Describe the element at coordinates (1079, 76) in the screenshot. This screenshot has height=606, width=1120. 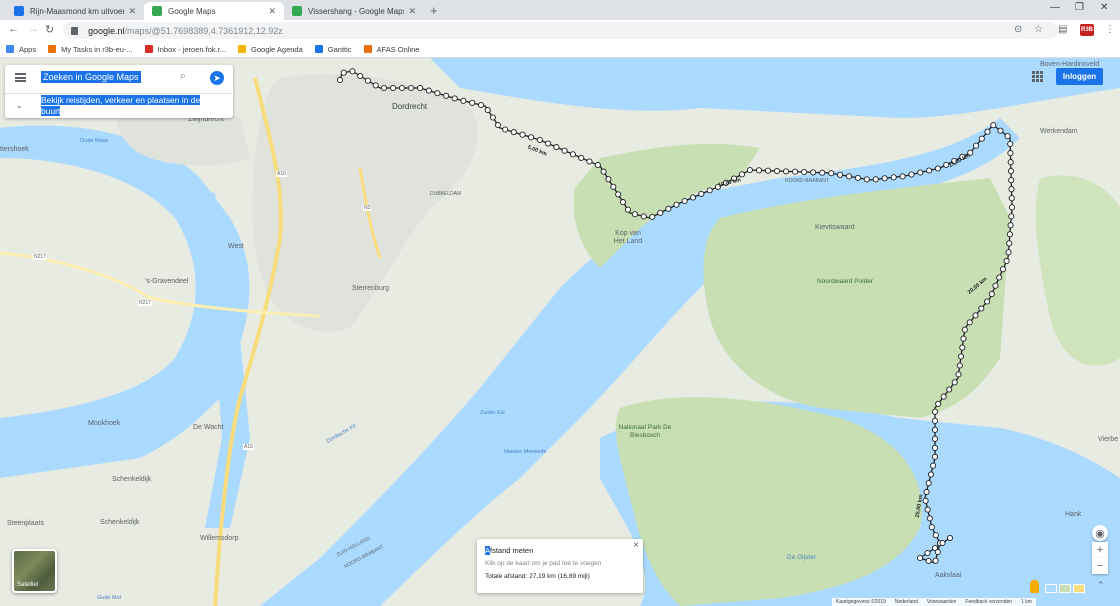
I see `signin-button: Inloggen` at that location.